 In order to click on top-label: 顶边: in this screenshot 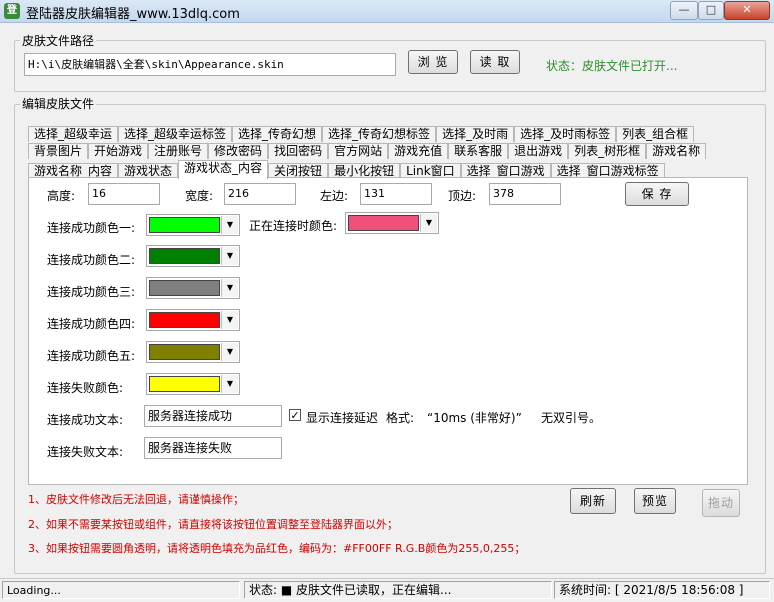, I will do `click(462, 196)`.